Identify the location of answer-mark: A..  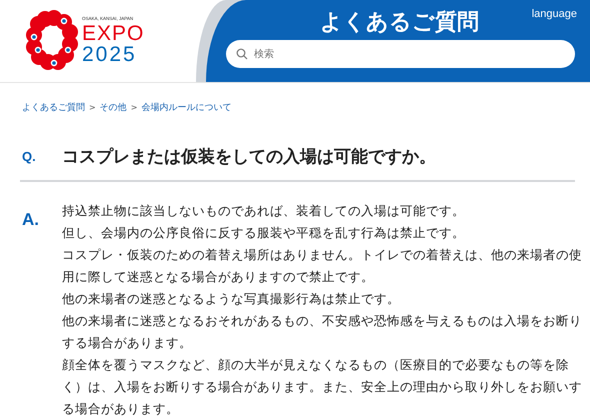
(30, 220).